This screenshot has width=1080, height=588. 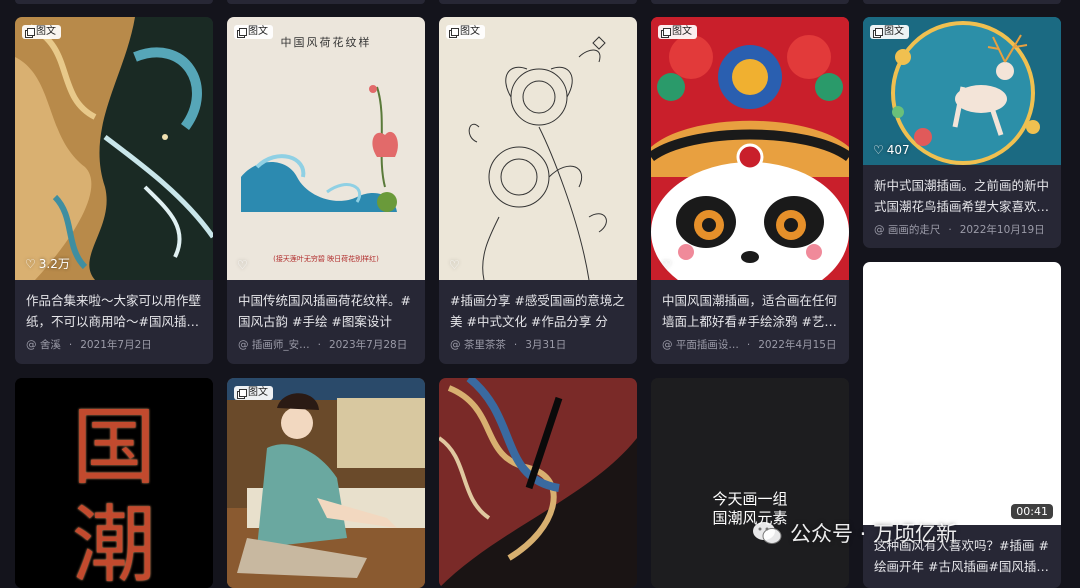 What do you see at coordinates (962, 393) in the screenshot?
I see `post-thumbnail: 00:41` at bounding box center [962, 393].